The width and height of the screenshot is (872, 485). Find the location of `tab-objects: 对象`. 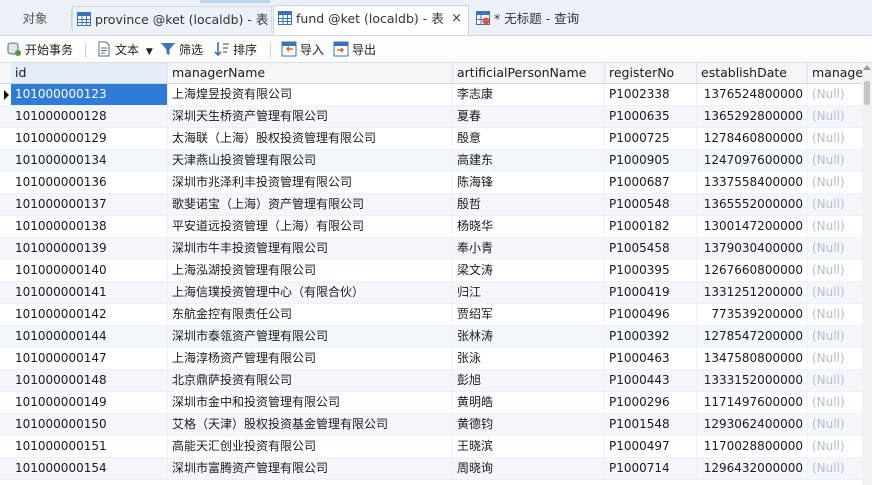

tab-objects: 对象 is located at coordinates (35, 19).